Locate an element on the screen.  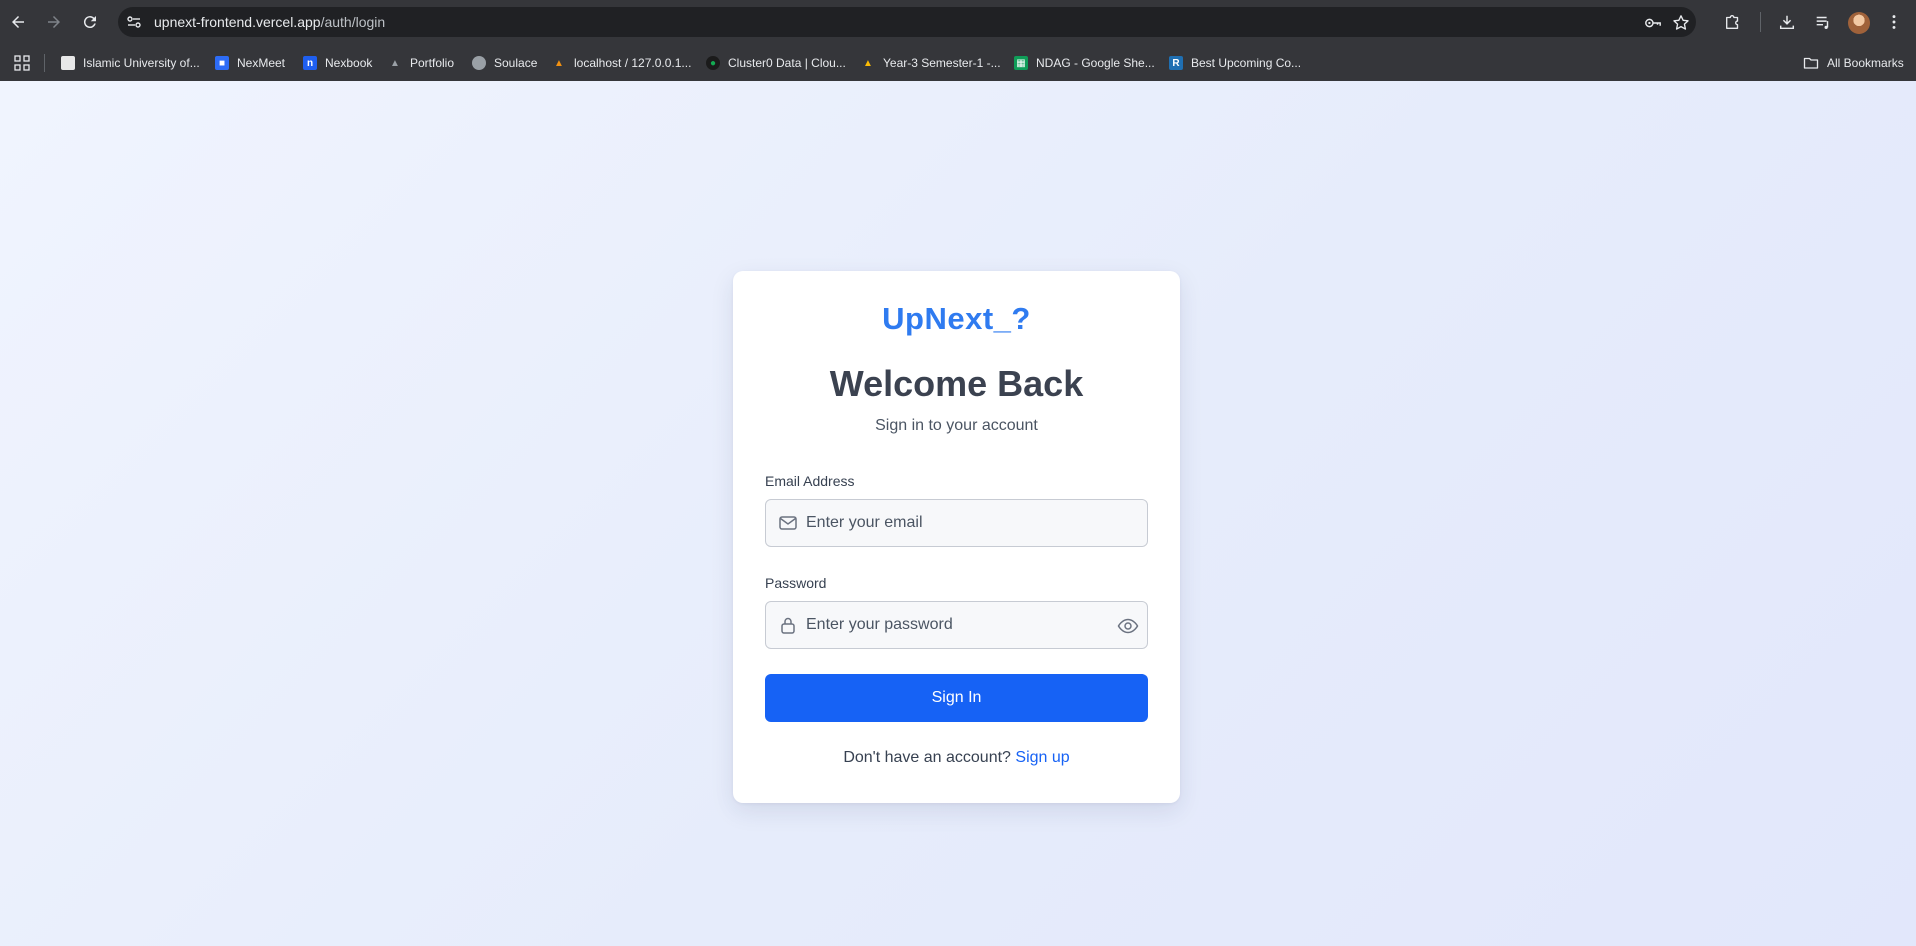
mail-icon is located at coordinates (788, 523).